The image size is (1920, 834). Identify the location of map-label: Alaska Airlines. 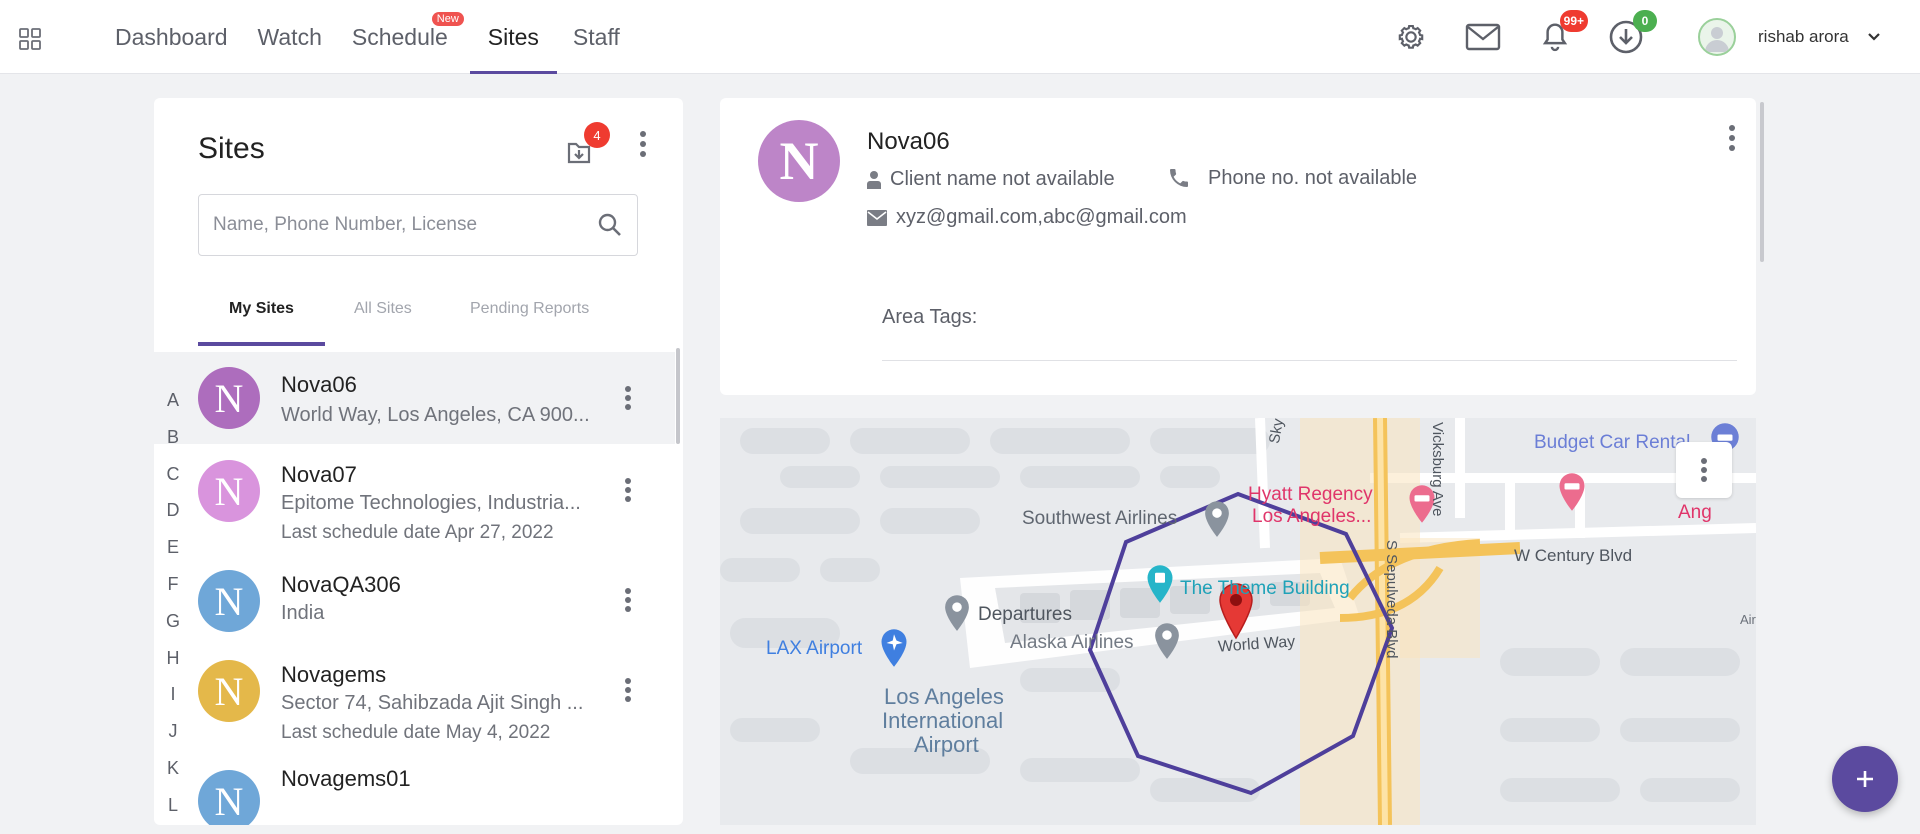
(1072, 642).